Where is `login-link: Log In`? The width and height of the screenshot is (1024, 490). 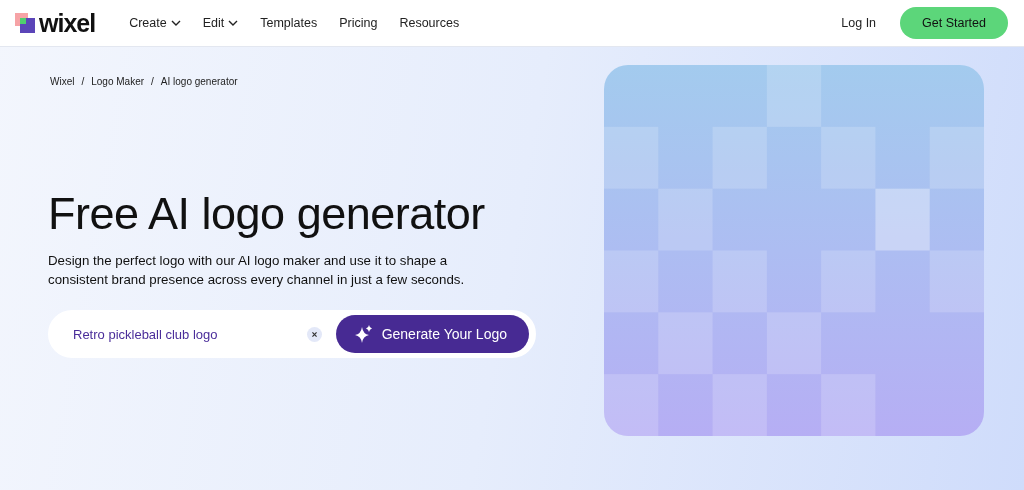
login-link: Log In is located at coordinates (859, 23).